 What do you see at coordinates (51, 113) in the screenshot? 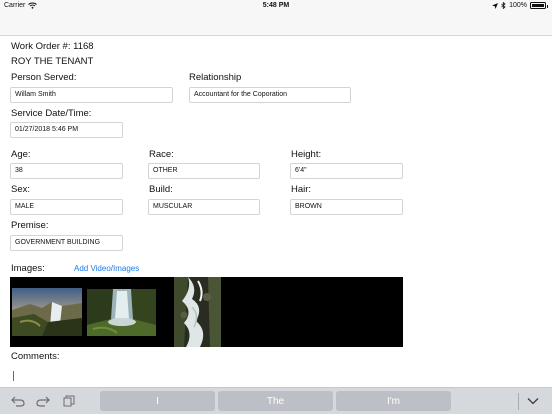
I see `service-date-label: Service Date/Time:` at bounding box center [51, 113].